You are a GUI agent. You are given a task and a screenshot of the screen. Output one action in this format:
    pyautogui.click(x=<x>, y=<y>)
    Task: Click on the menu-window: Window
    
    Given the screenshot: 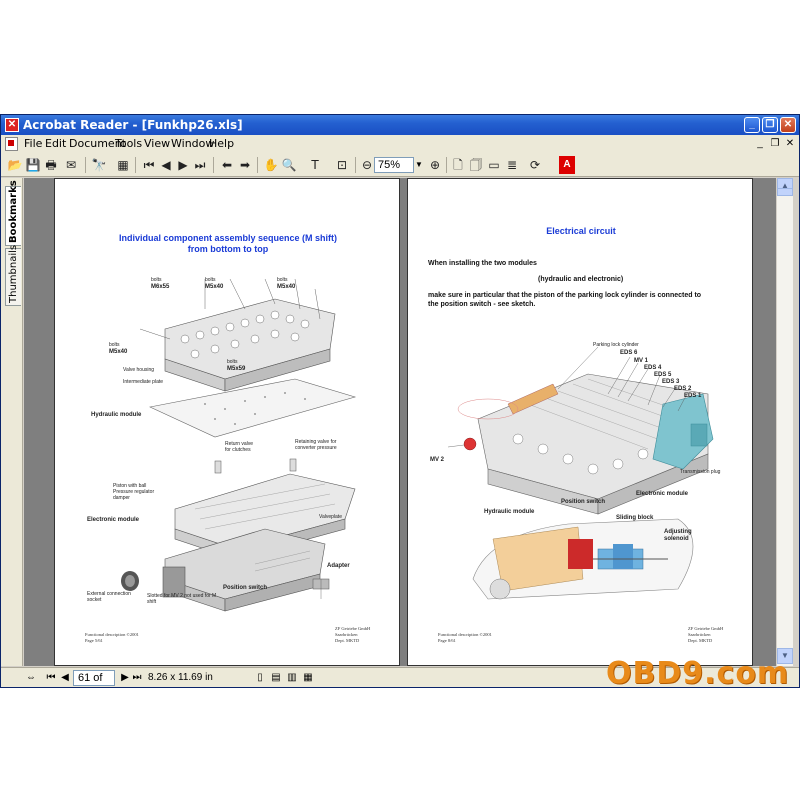 What is the action you would take?
    pyautogui.click(x=192, y=143)
    